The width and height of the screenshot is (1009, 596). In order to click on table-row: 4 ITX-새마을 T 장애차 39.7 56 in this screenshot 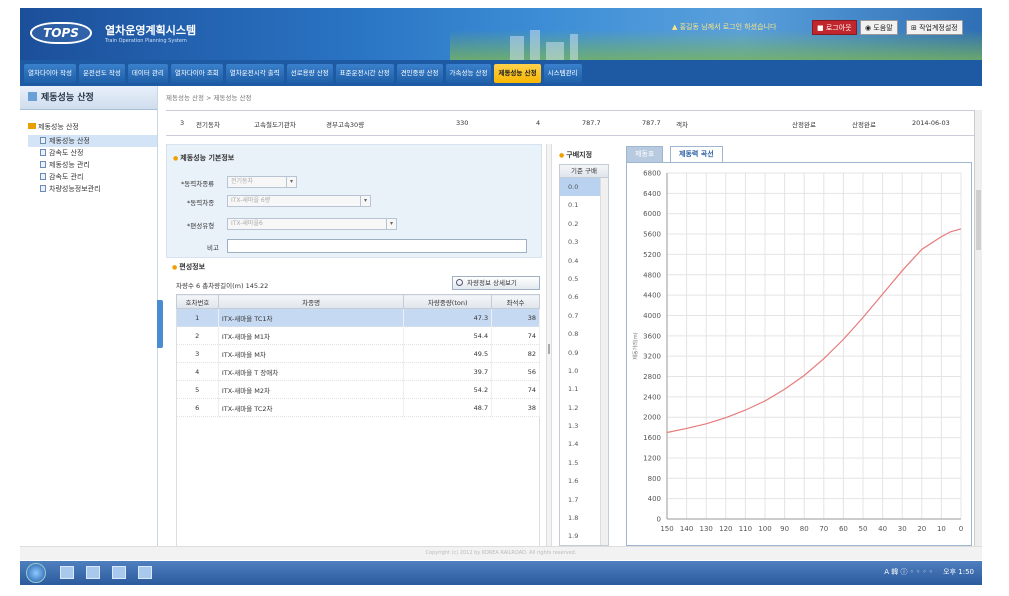, I will do `click(358, 371)`.